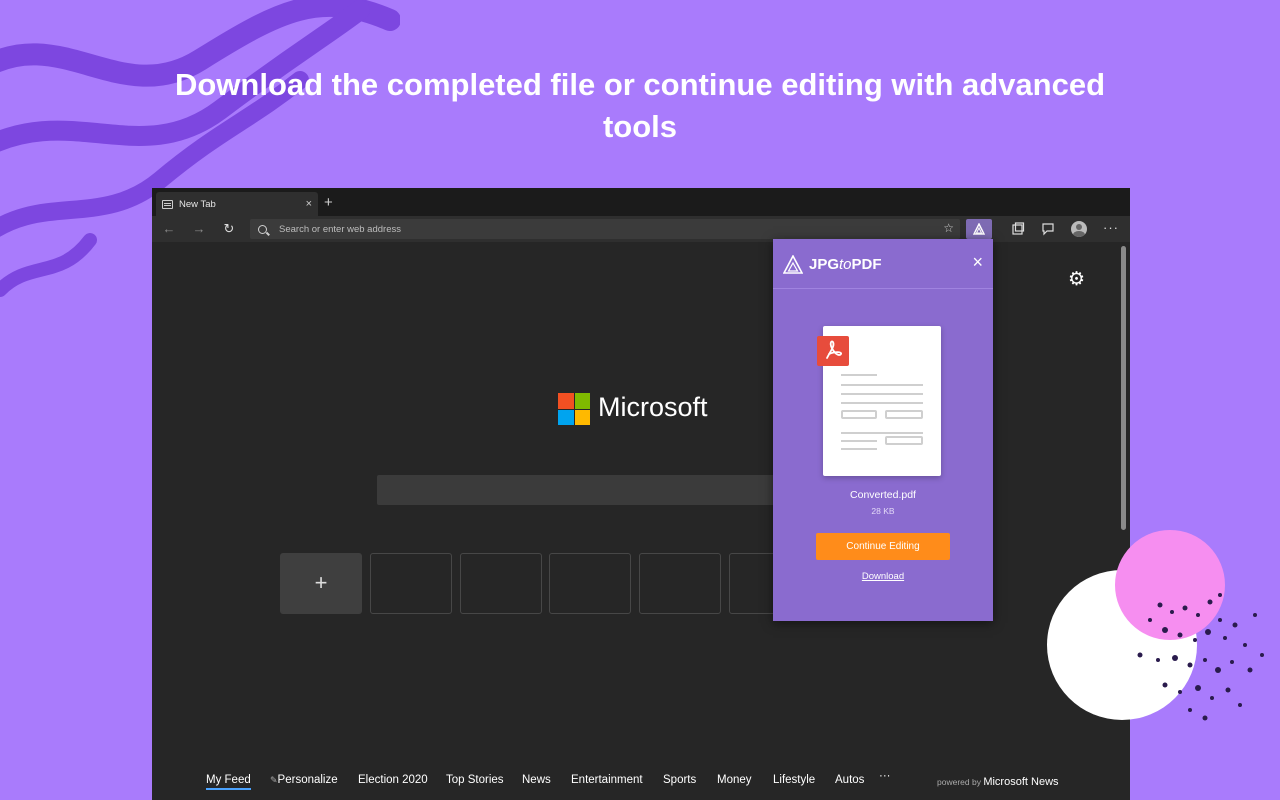 The width and height of the screenshot is (1280, 800). What do you see at coordinates (883, 495) in the screenshot?
I see `file-name: Converted.pdf` at bounding box center [883, 495].